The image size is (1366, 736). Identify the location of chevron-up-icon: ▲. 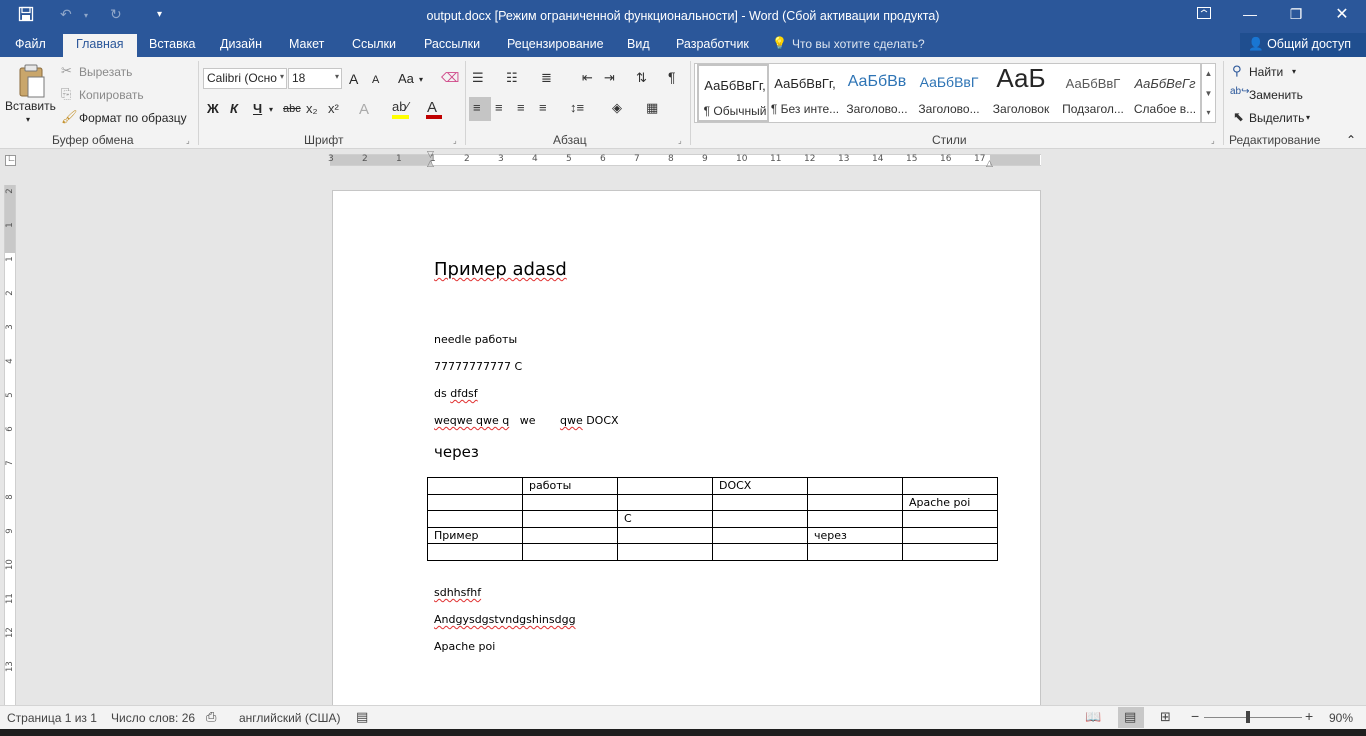
(1208, 74).